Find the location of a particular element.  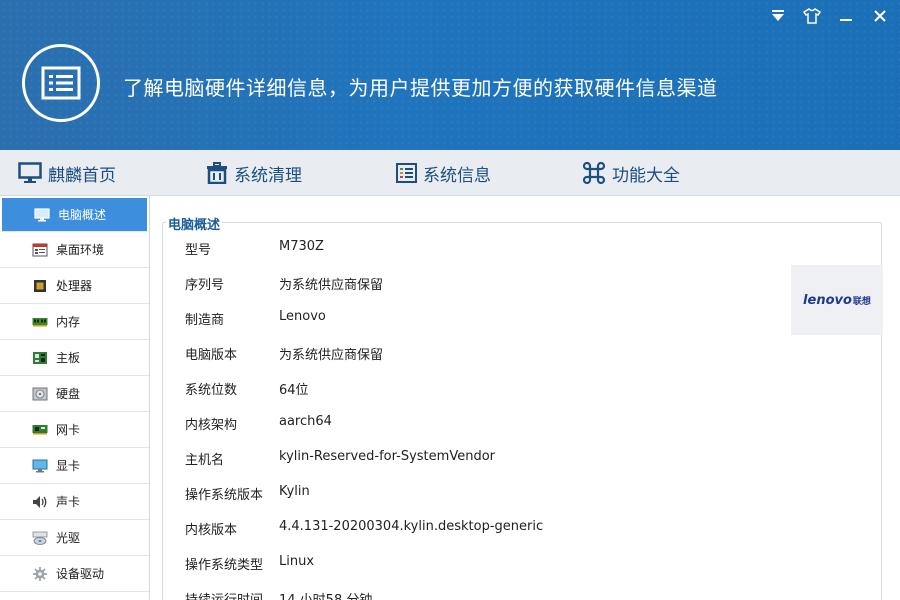

info-key: 序列号 is located at coordinates (205, 285).